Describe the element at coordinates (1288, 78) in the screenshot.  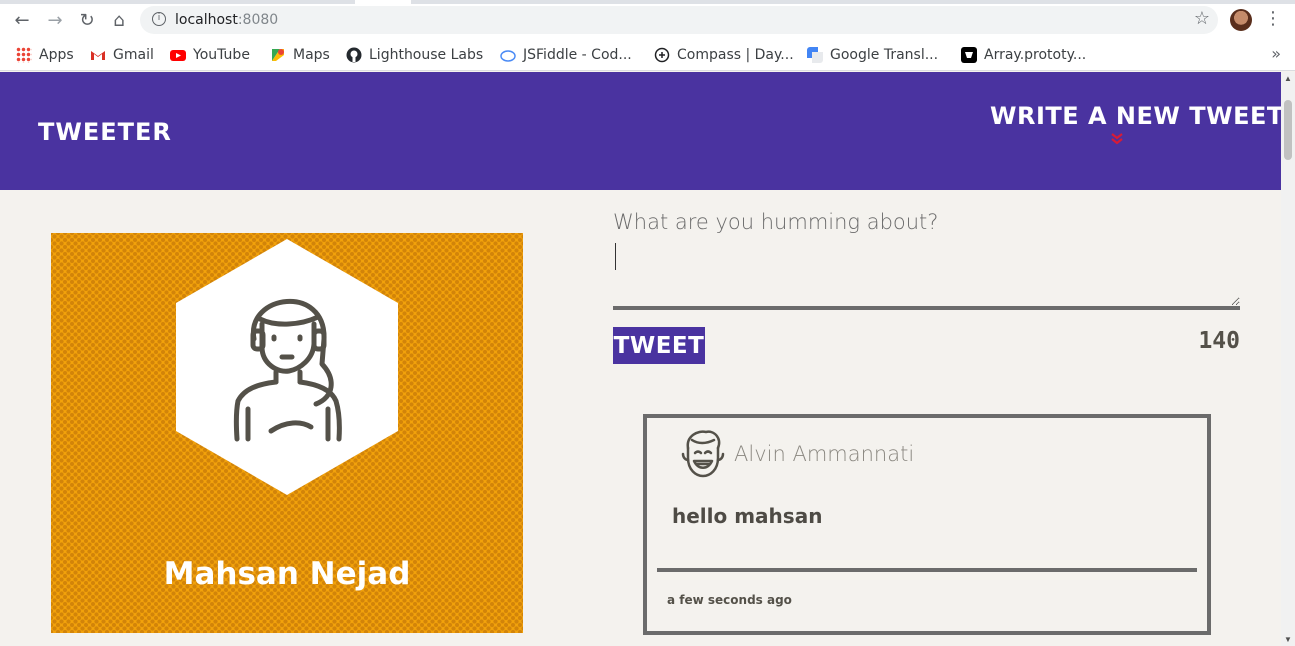
I see `scroll-up-arrow-icon: ▲` at that location.